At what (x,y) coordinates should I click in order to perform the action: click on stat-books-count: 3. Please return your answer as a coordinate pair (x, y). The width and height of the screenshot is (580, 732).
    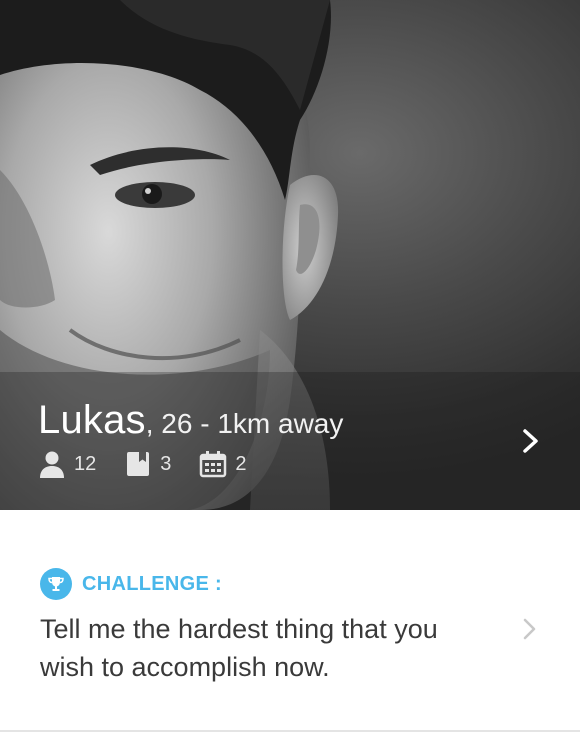
    Looking at the image, I should click on (166, 463).